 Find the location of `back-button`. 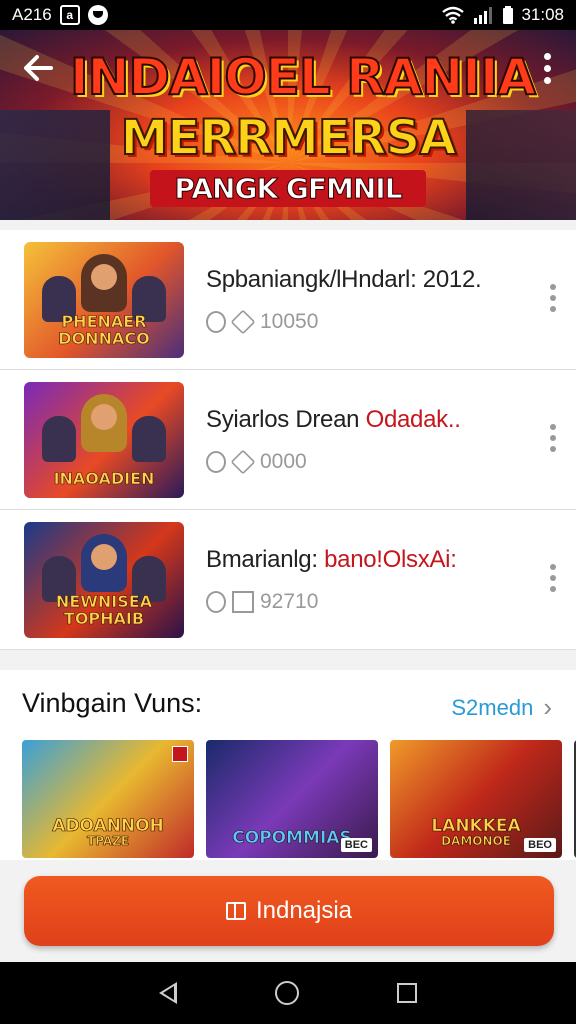

back-button is located at coordinates (38, 68).